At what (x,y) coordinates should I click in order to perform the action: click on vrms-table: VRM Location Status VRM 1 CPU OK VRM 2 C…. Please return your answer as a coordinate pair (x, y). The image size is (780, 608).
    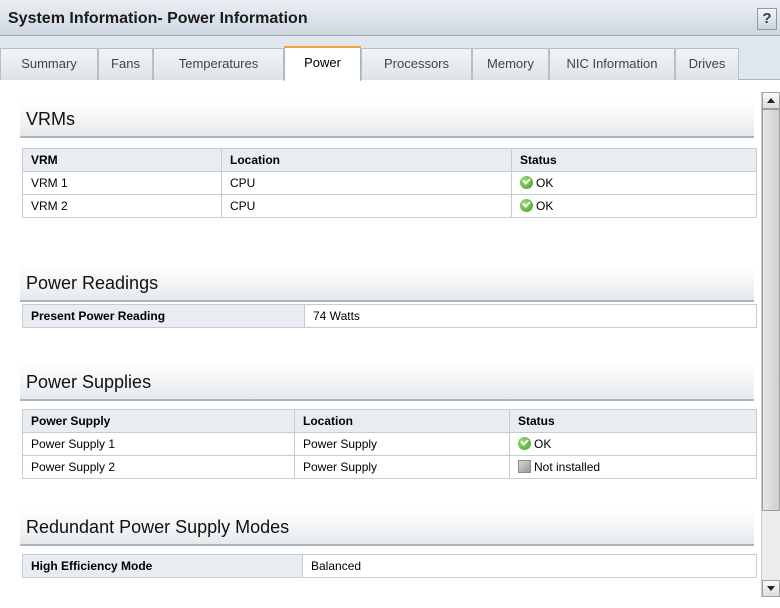
    Looking at the image, I should click on (389, 183).